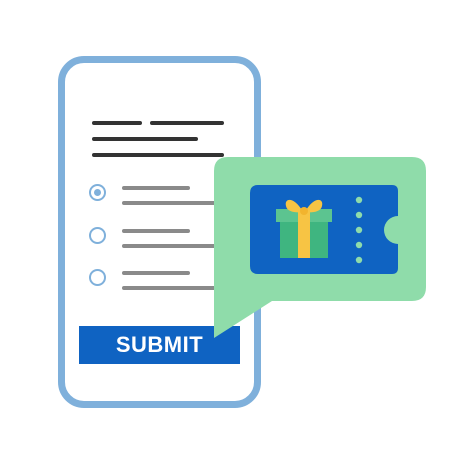 The image size is (451, 451). I want to click on gift-voucher-icon, so click(324, 229).